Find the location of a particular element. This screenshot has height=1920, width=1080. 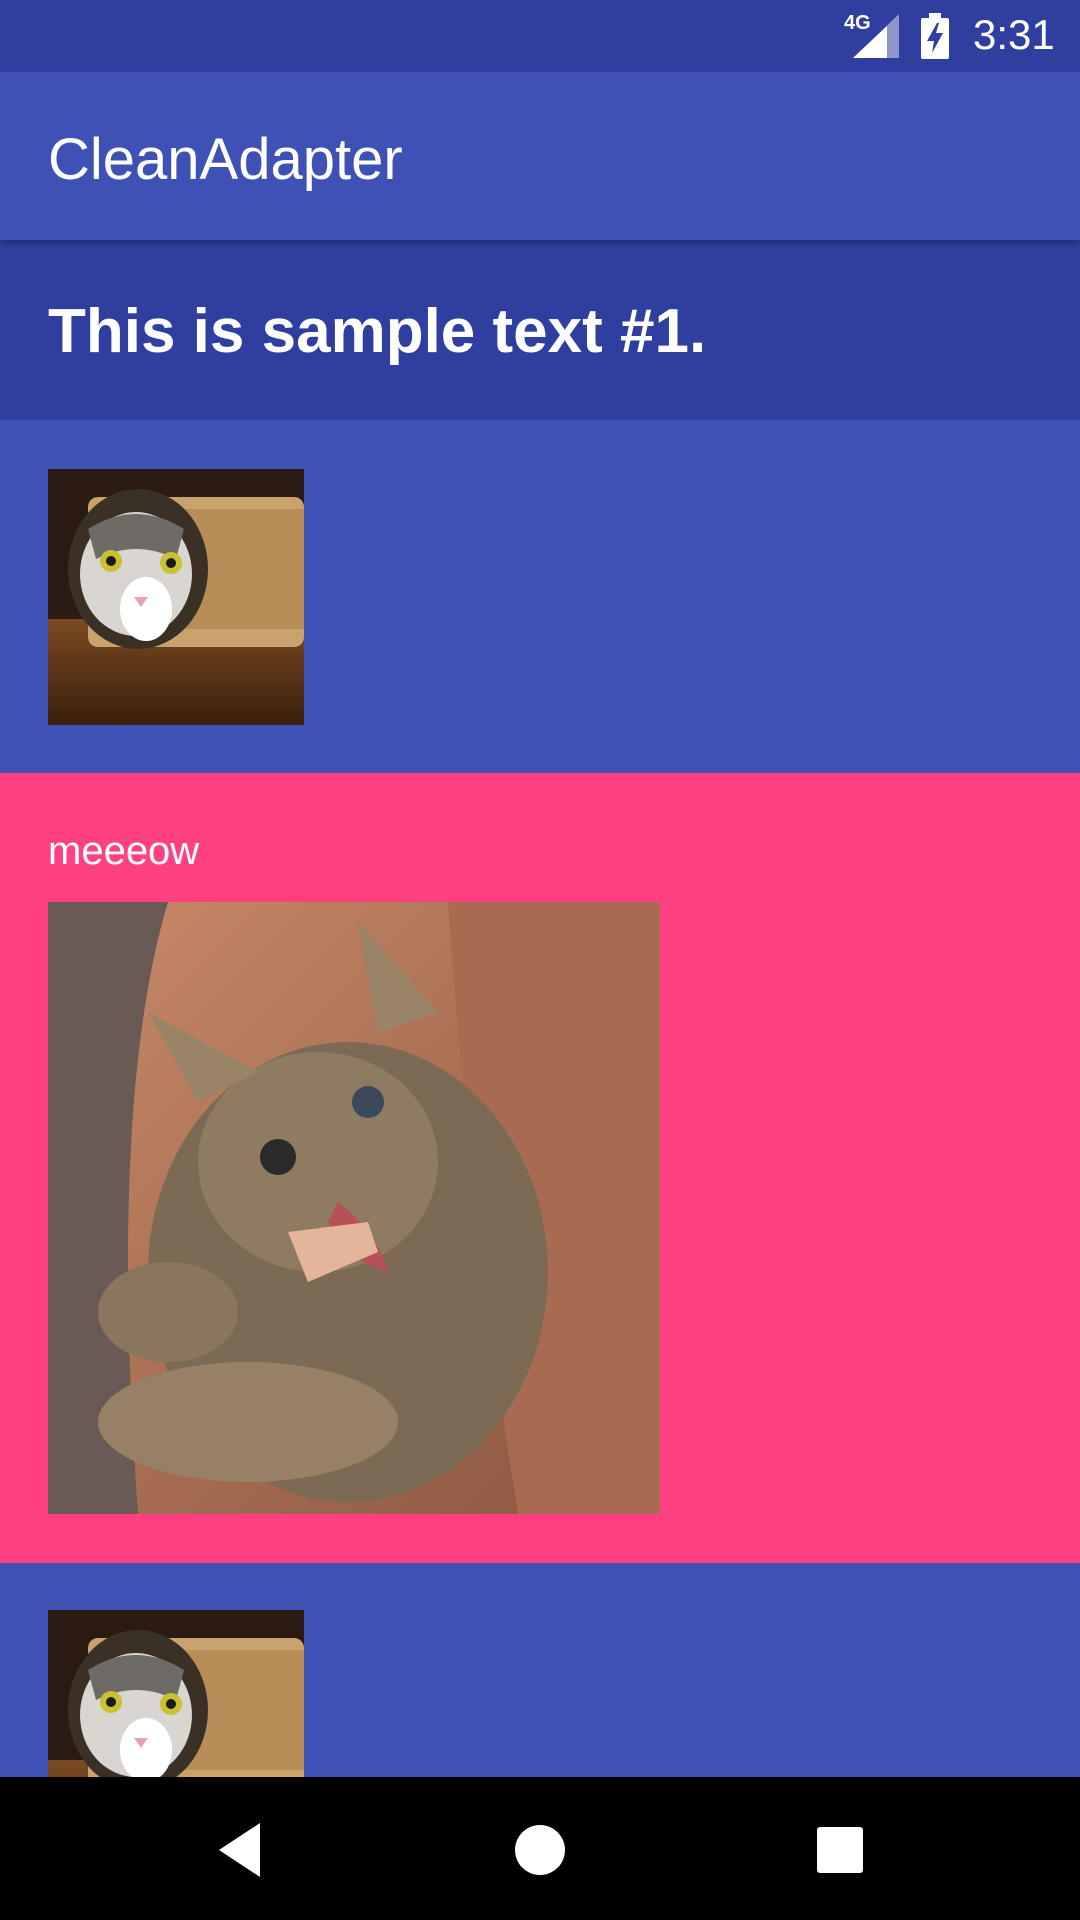

status-clock: 3:31 is located at coordinates (1014, 34).